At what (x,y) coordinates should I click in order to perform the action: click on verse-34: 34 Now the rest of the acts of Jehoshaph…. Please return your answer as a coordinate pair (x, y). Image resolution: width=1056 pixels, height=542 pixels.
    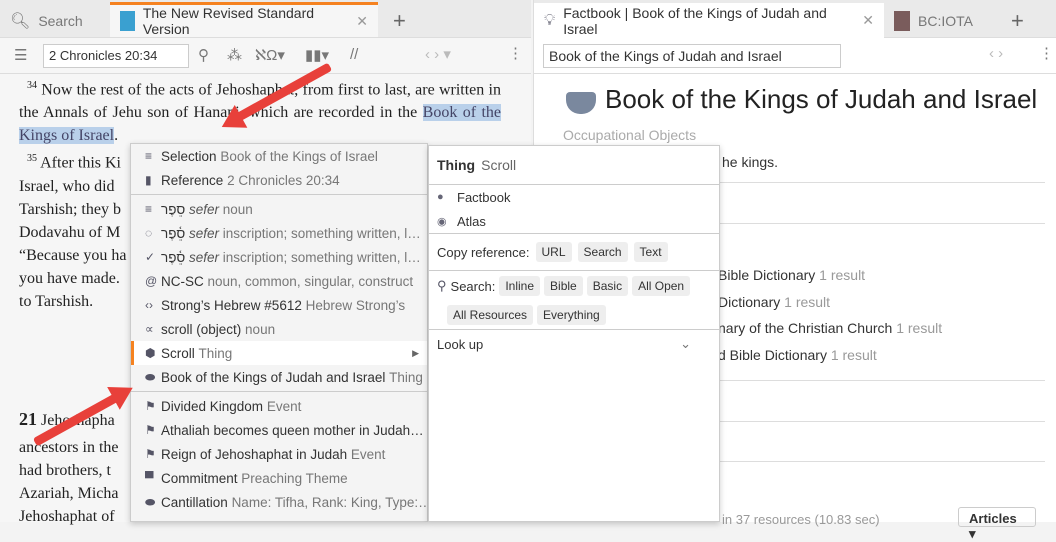
    Looking at the image, I should click on (260, 112).